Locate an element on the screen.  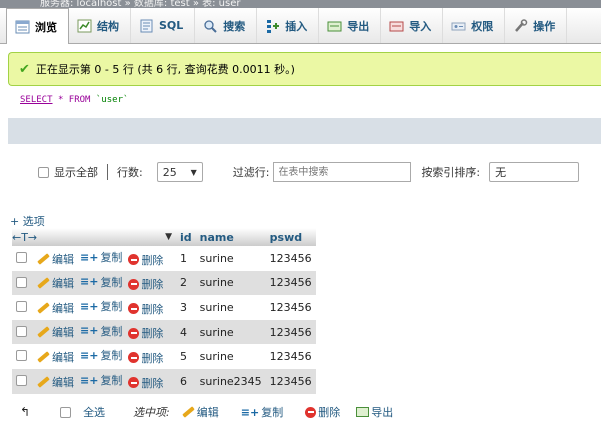
browse-icon is located at coordinates (22, 27).